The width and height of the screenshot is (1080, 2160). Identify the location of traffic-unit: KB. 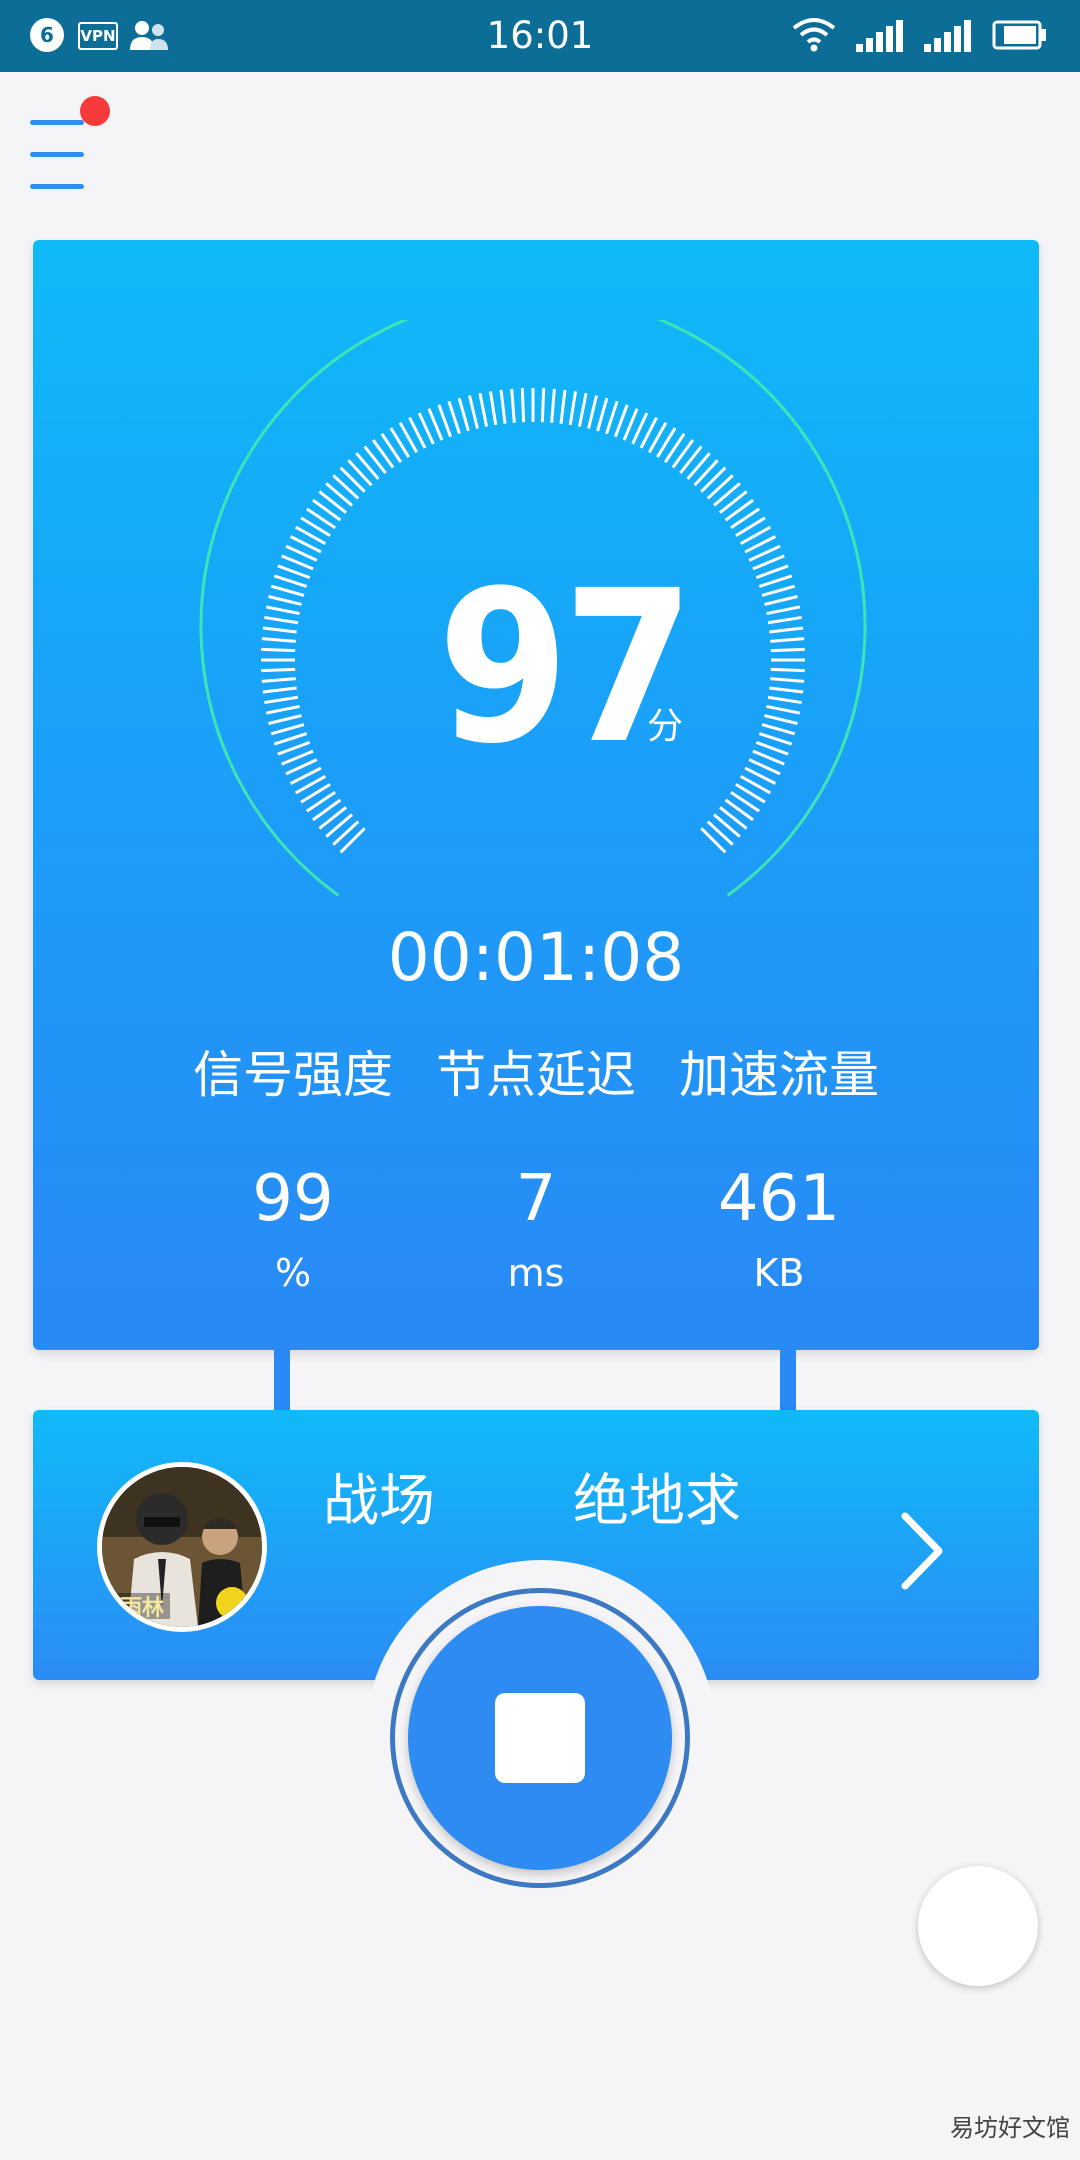
(779, 1273).